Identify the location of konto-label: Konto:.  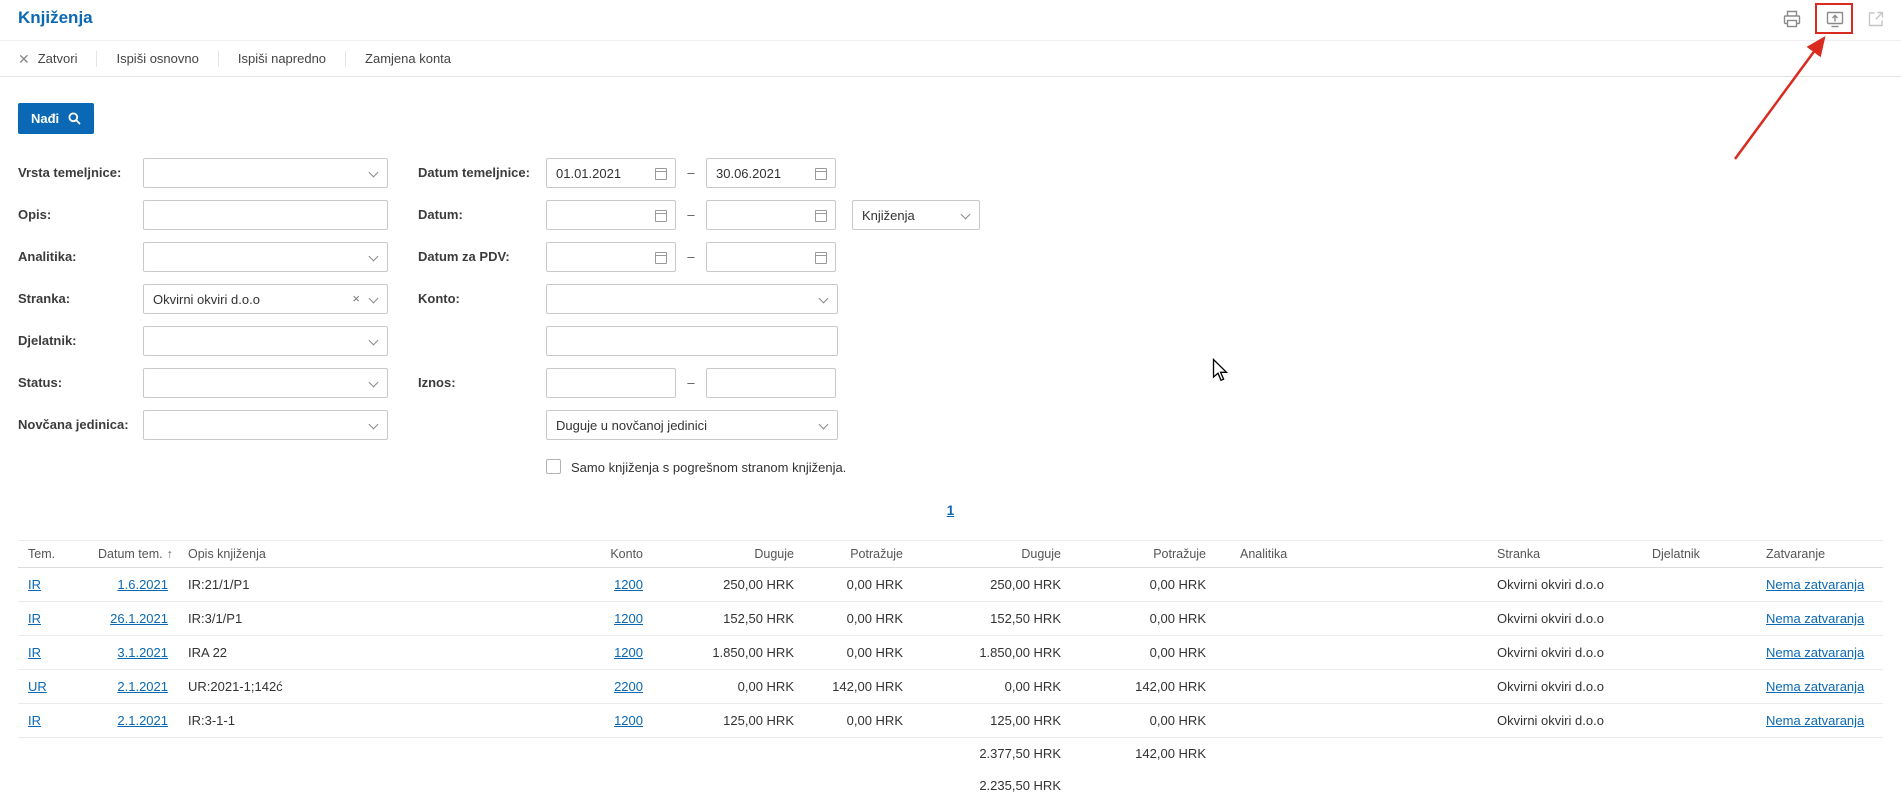
(439, 298).